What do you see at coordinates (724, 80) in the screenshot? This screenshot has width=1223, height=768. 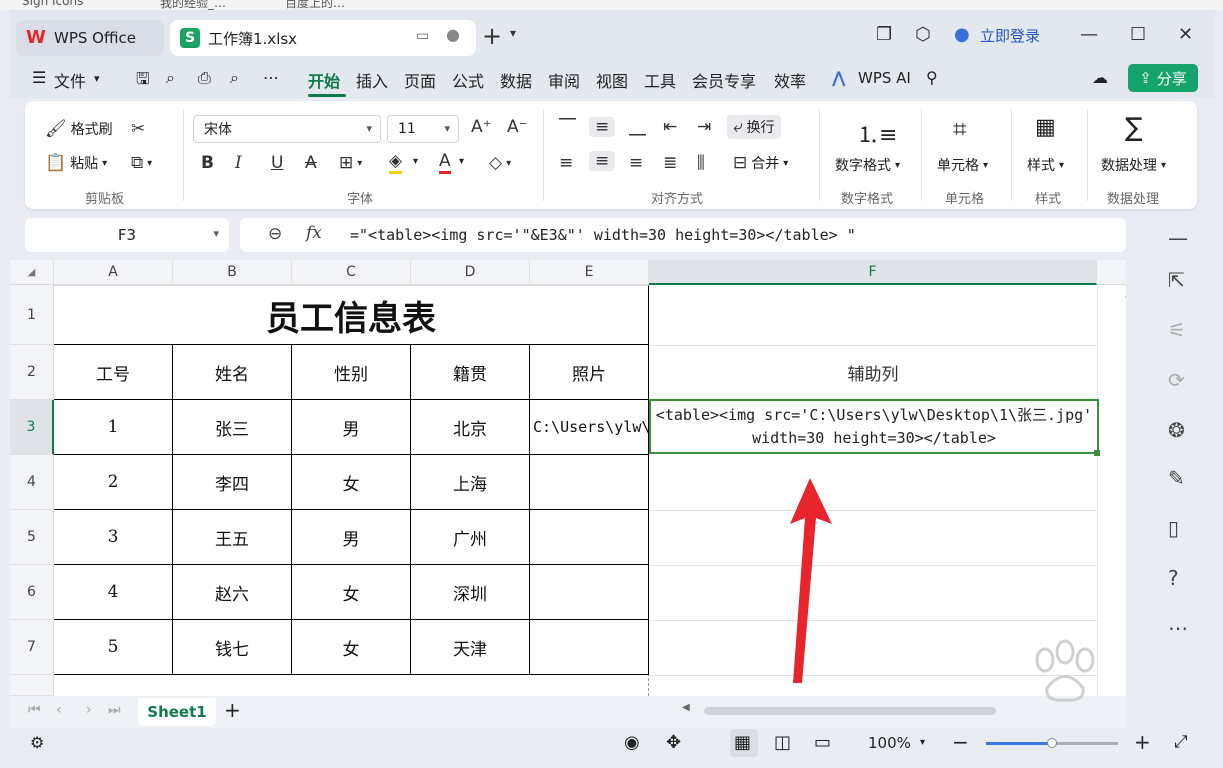 I see `menu-membership: 会员专享` at bounding box center [724, 80].